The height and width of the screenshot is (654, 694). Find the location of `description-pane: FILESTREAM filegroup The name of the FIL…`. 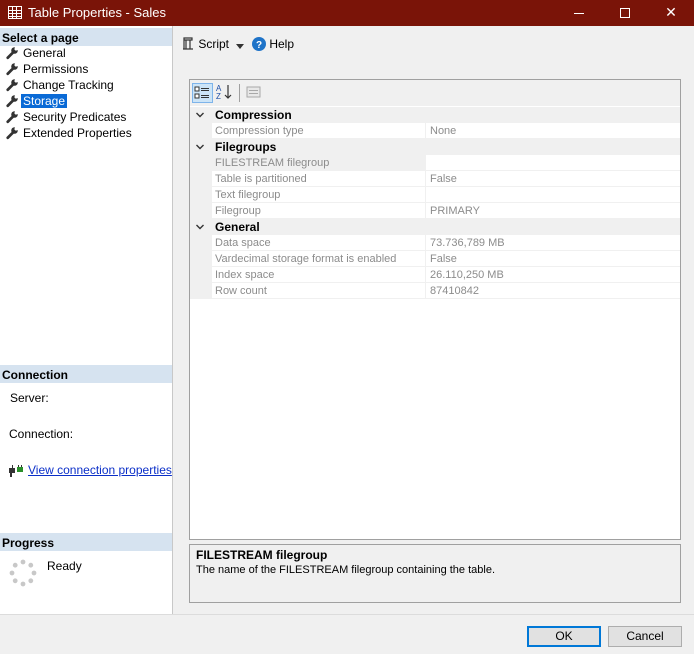

description-pane: FILESTREAM filegroup The name of the FIL… is located at coordinates (435, 573).